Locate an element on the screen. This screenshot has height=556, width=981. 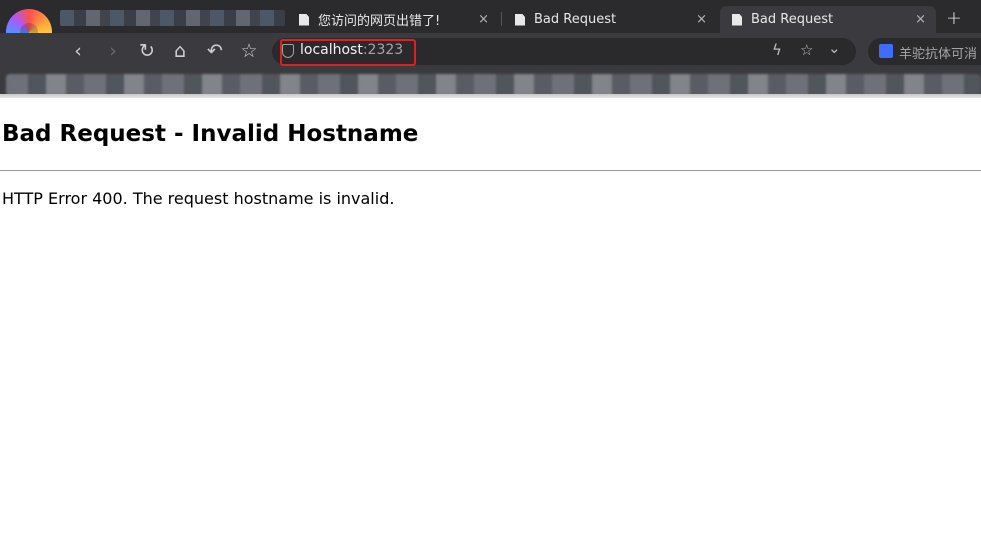
tab-separator is located at coordinates (501, 19).